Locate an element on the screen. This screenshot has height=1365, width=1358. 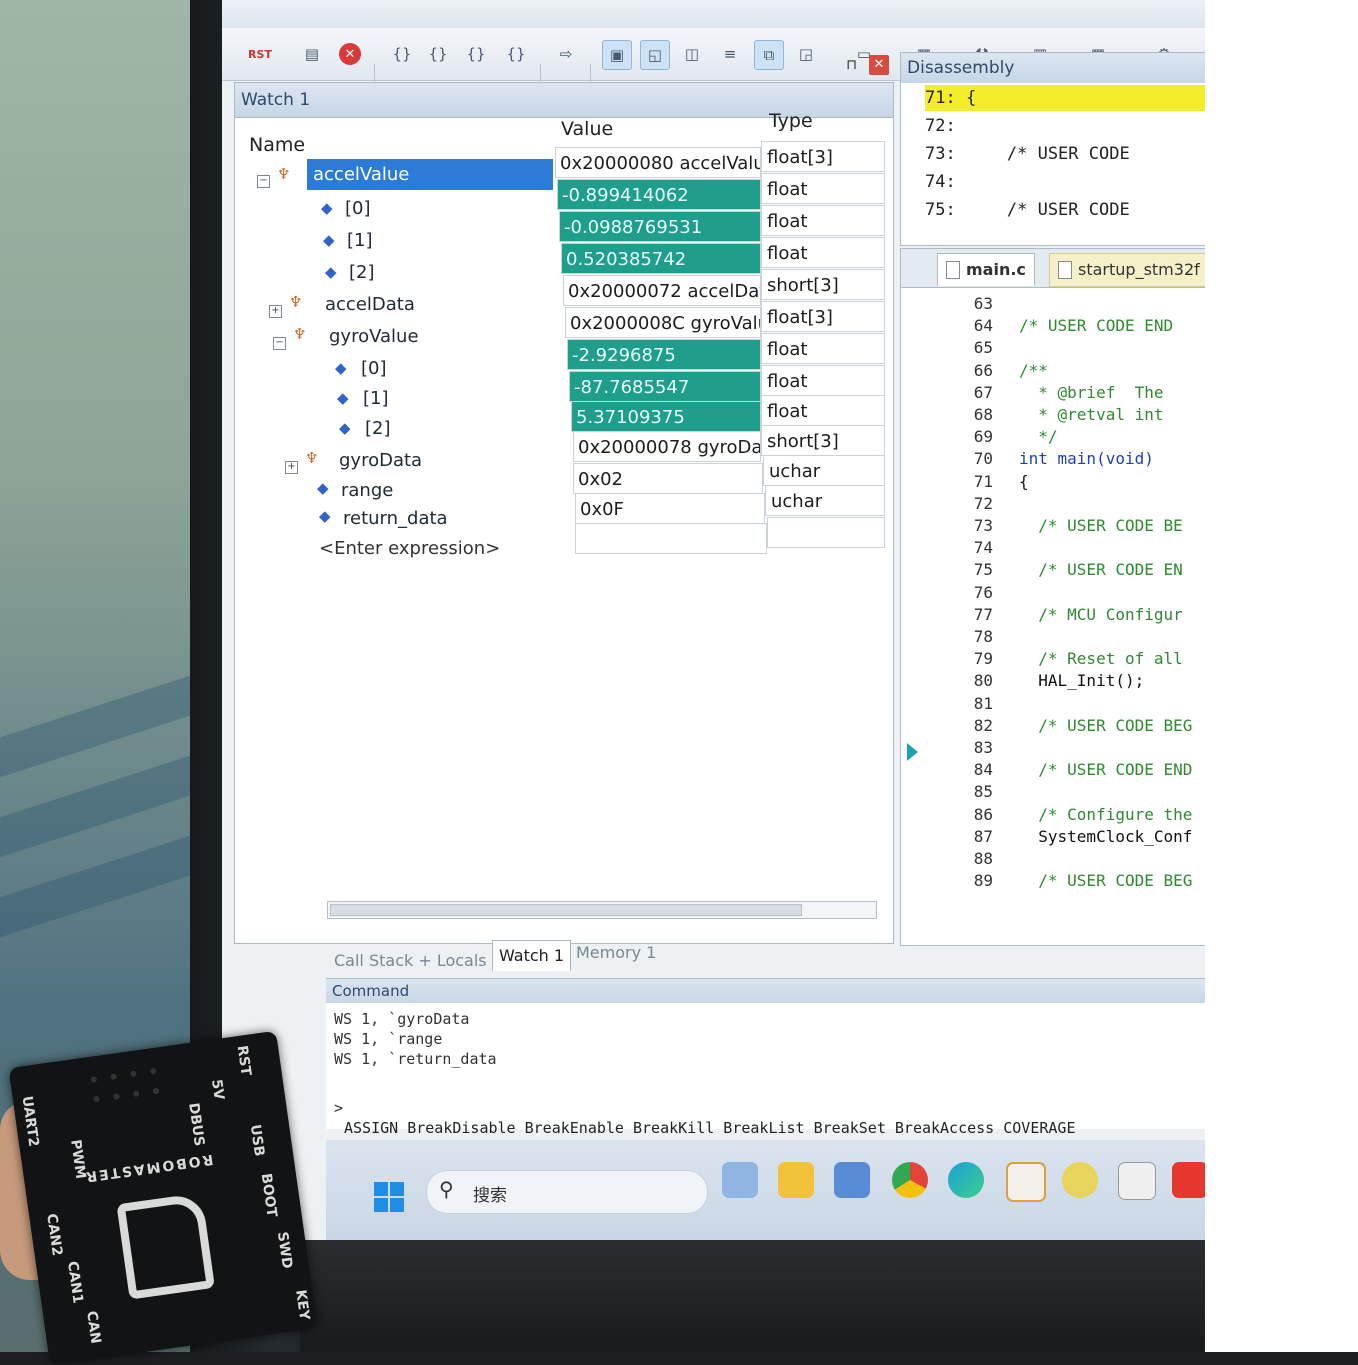
watch-row-value: 0x02 is located at coordinates (668, 478).